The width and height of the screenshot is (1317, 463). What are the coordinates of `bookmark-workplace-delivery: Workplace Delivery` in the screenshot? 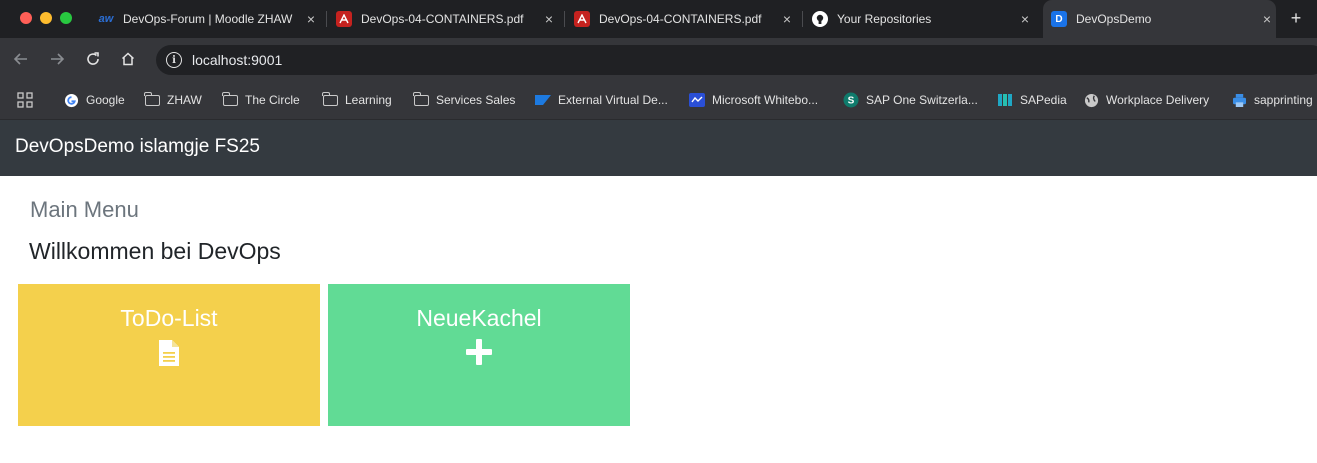 It's located at (1146, 100).